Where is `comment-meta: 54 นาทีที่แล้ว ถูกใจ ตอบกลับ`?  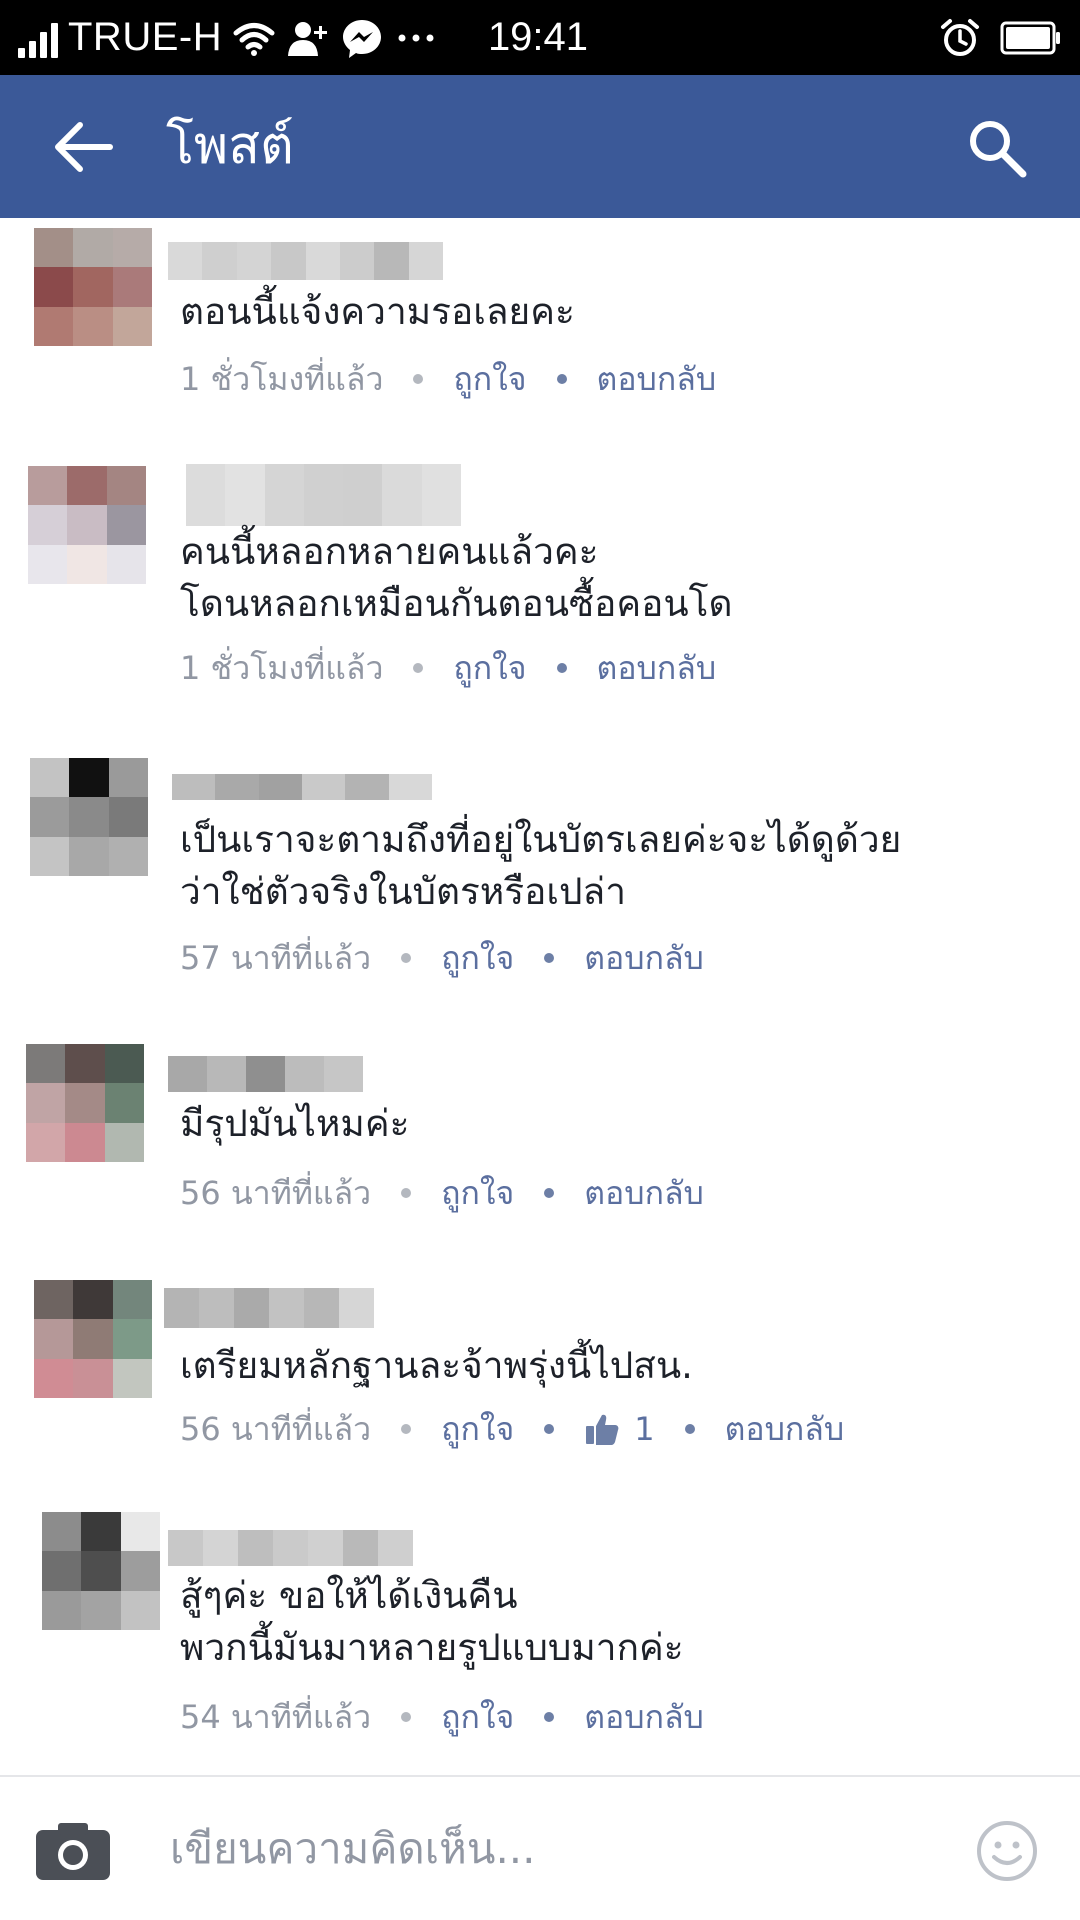 comment-meta: 54 นาทีที่แล้ว ถูกใจ ตอบกลับ is located at coordinates (442, 1717).